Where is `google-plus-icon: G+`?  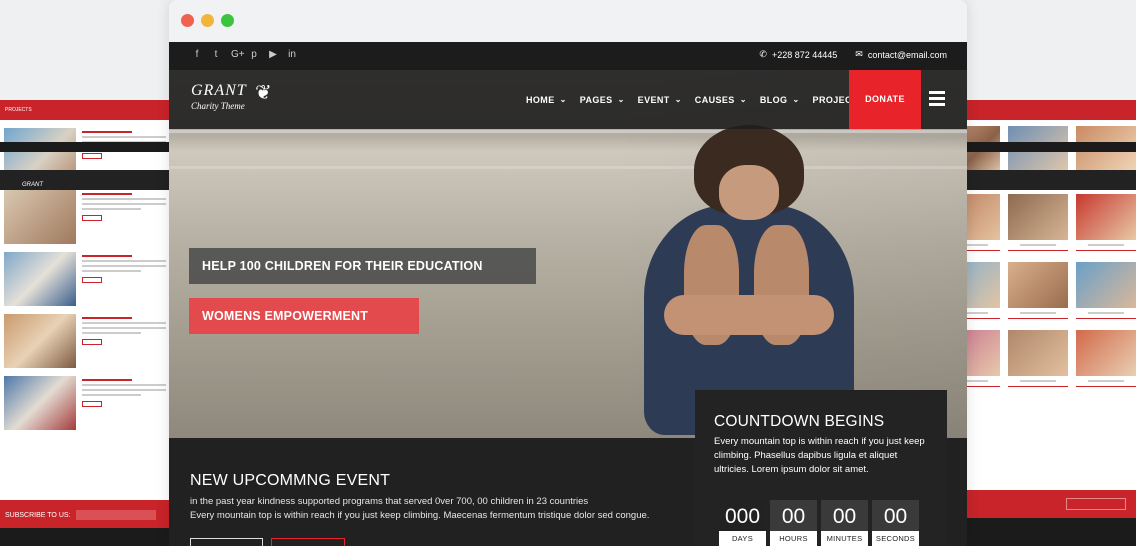
google-plus-icon: G+ is located at coordinates (238, 54).